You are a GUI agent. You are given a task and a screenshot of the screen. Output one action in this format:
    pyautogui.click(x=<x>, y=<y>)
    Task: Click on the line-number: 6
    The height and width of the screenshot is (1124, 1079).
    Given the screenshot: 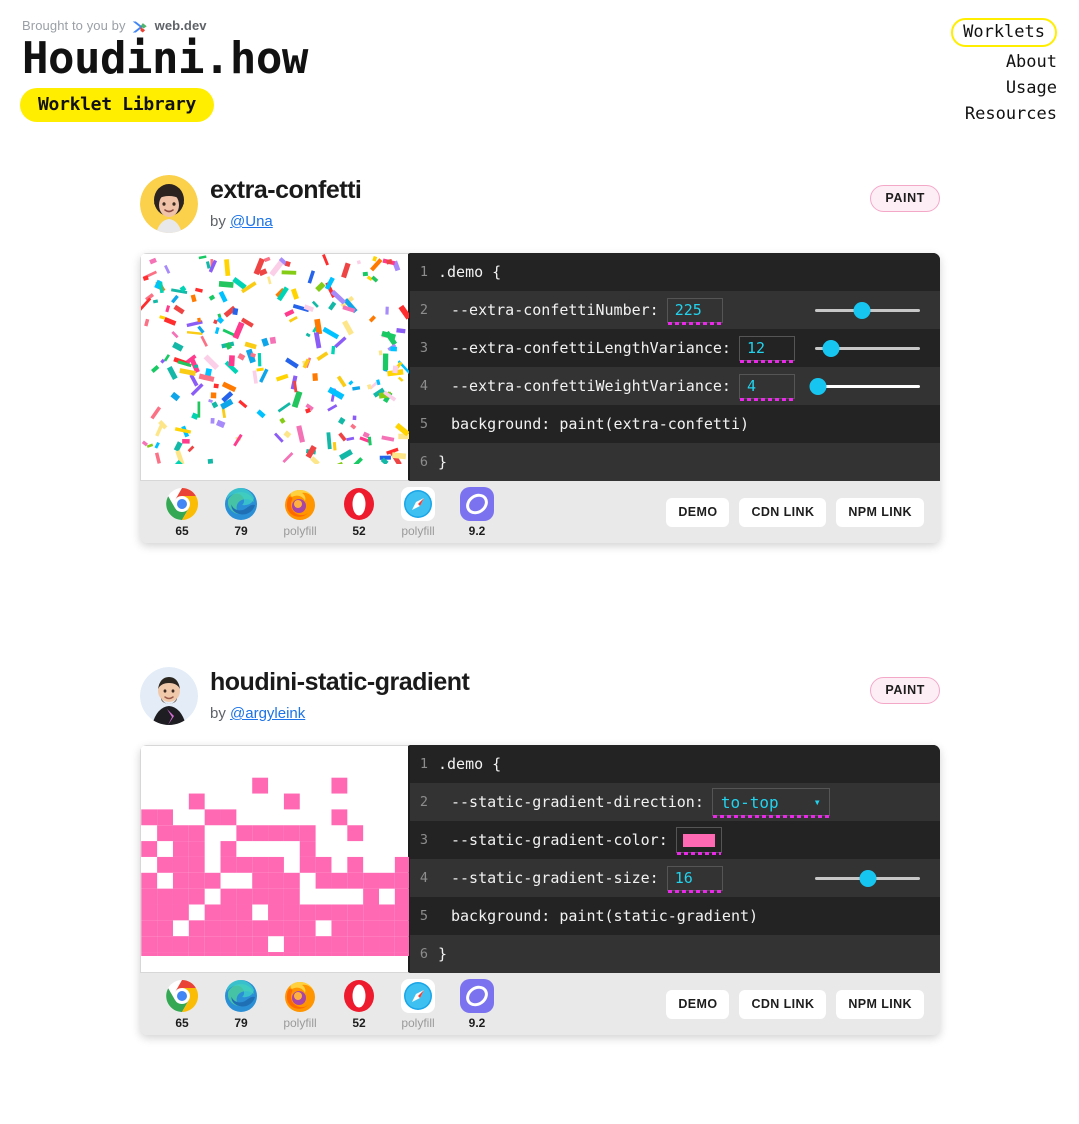 What is the action you would take?
    pyautogui.click(x=424, y=462)
    